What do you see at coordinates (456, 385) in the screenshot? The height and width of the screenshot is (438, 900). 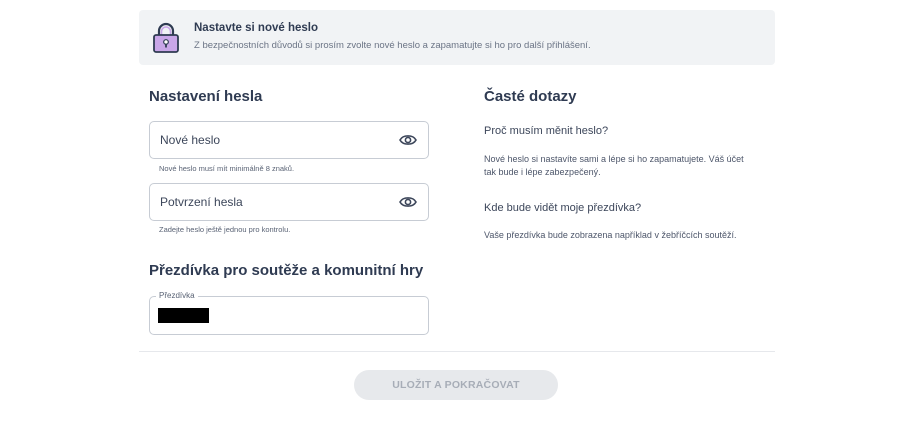 I see `save-and-continue-button: ULOŽIT A POKRAČOVAT` at bounding box center [456, 385].